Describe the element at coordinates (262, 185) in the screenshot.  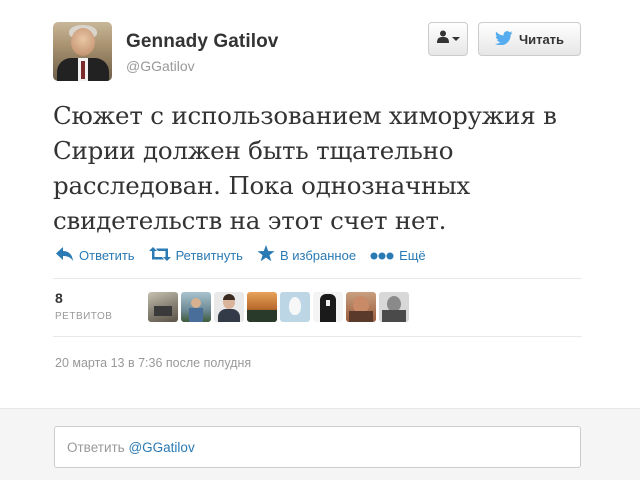
I see `tweet-text-line: расследован. Пока однозначных` at that location.